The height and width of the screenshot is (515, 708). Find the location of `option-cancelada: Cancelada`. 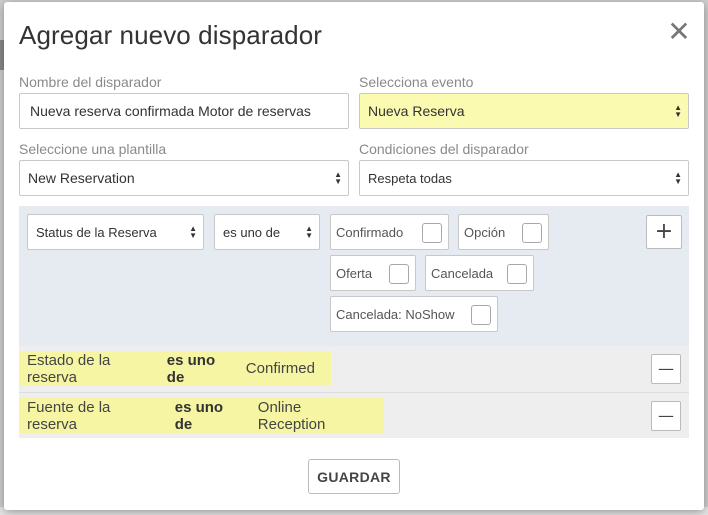

option-cancelada: Cancelada is located at coordinates (479, 273).